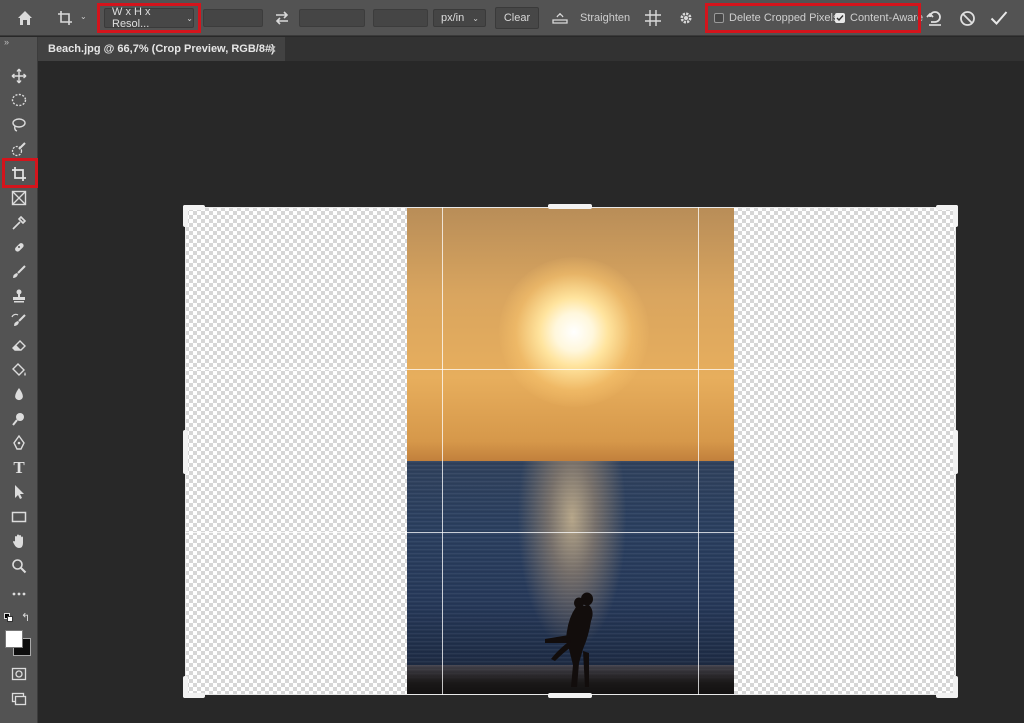 Image resolution: width=1024 pixels, height=723 pixels. I want to click on crop-handle-top-left-v, so click(185, 216).